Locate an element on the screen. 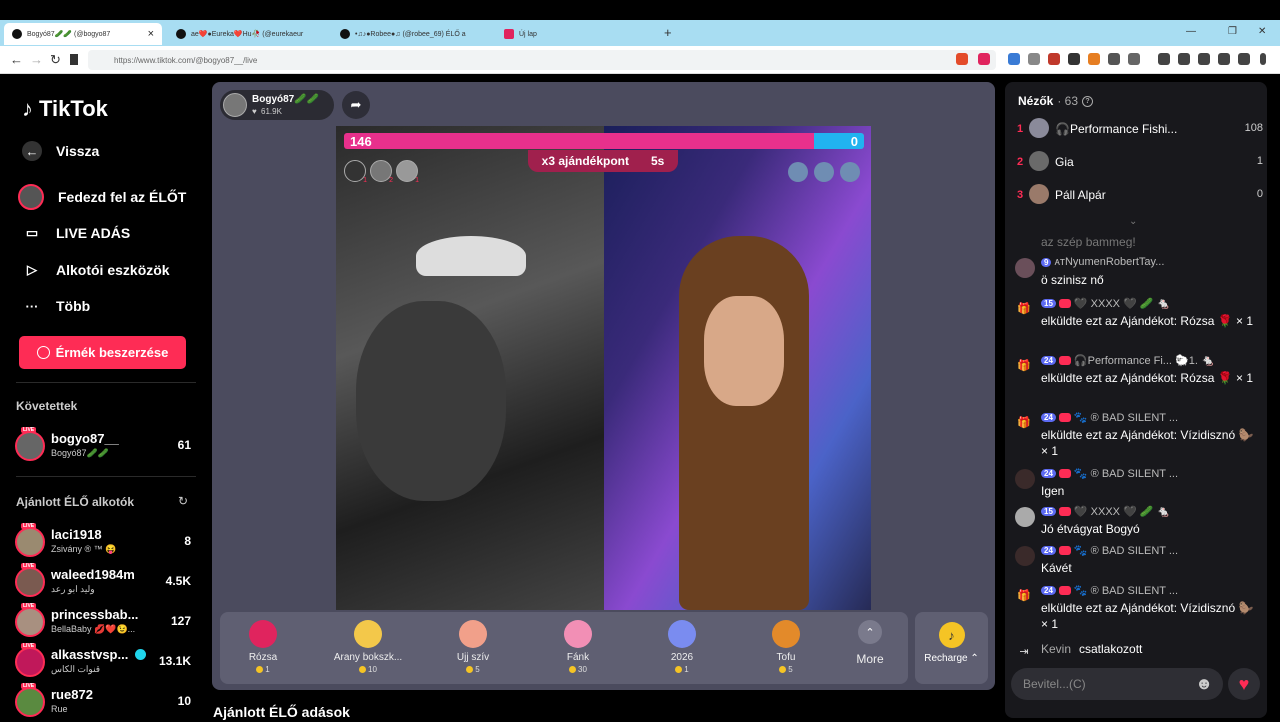 This screenshot has width=1280, height=722. gift-tofu: Tofu 5 is located at coordinates (786, 647).